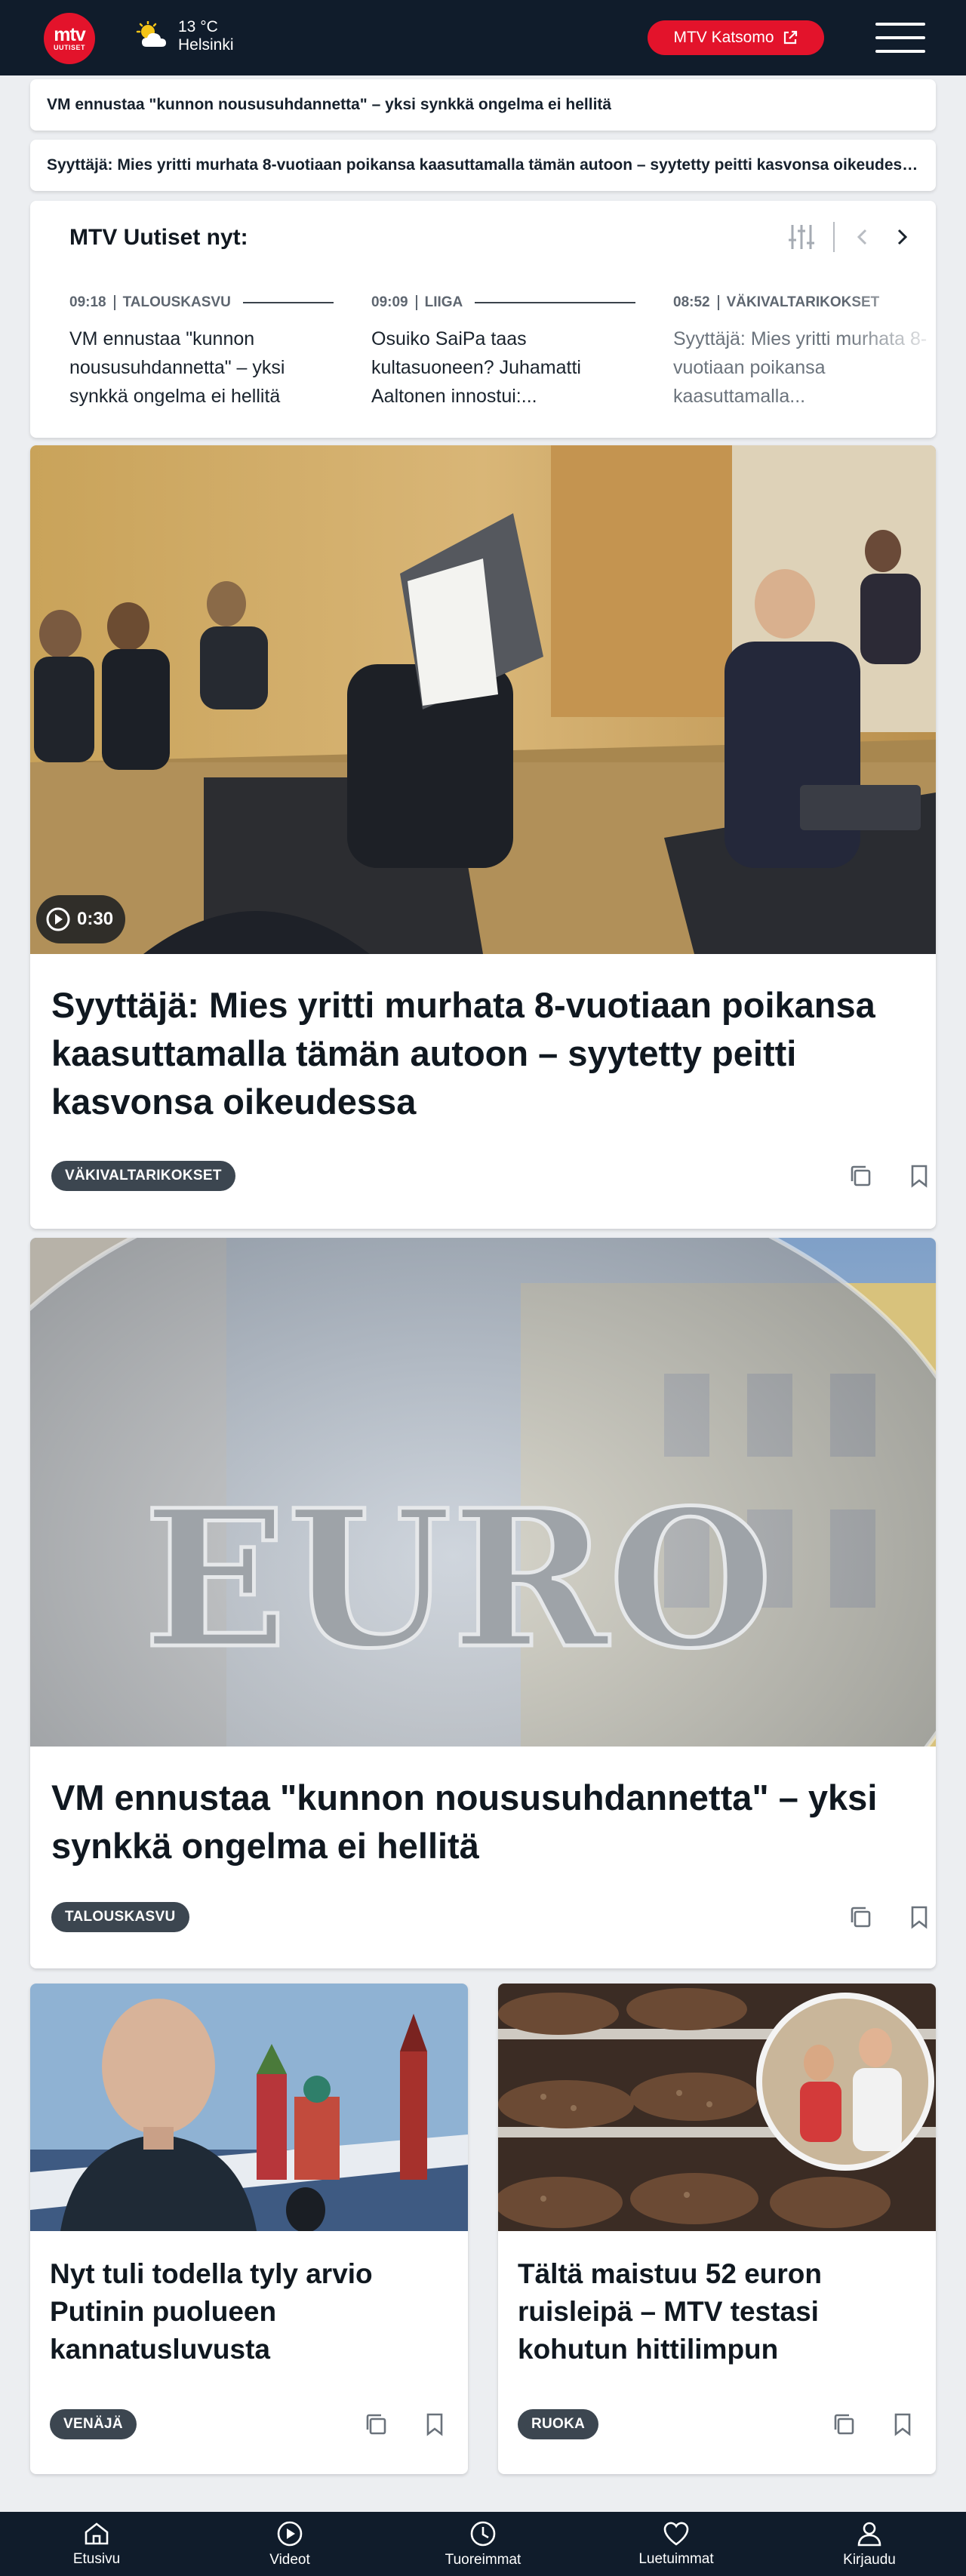  I want to click on chevron-left-icon, so click(862, 237).